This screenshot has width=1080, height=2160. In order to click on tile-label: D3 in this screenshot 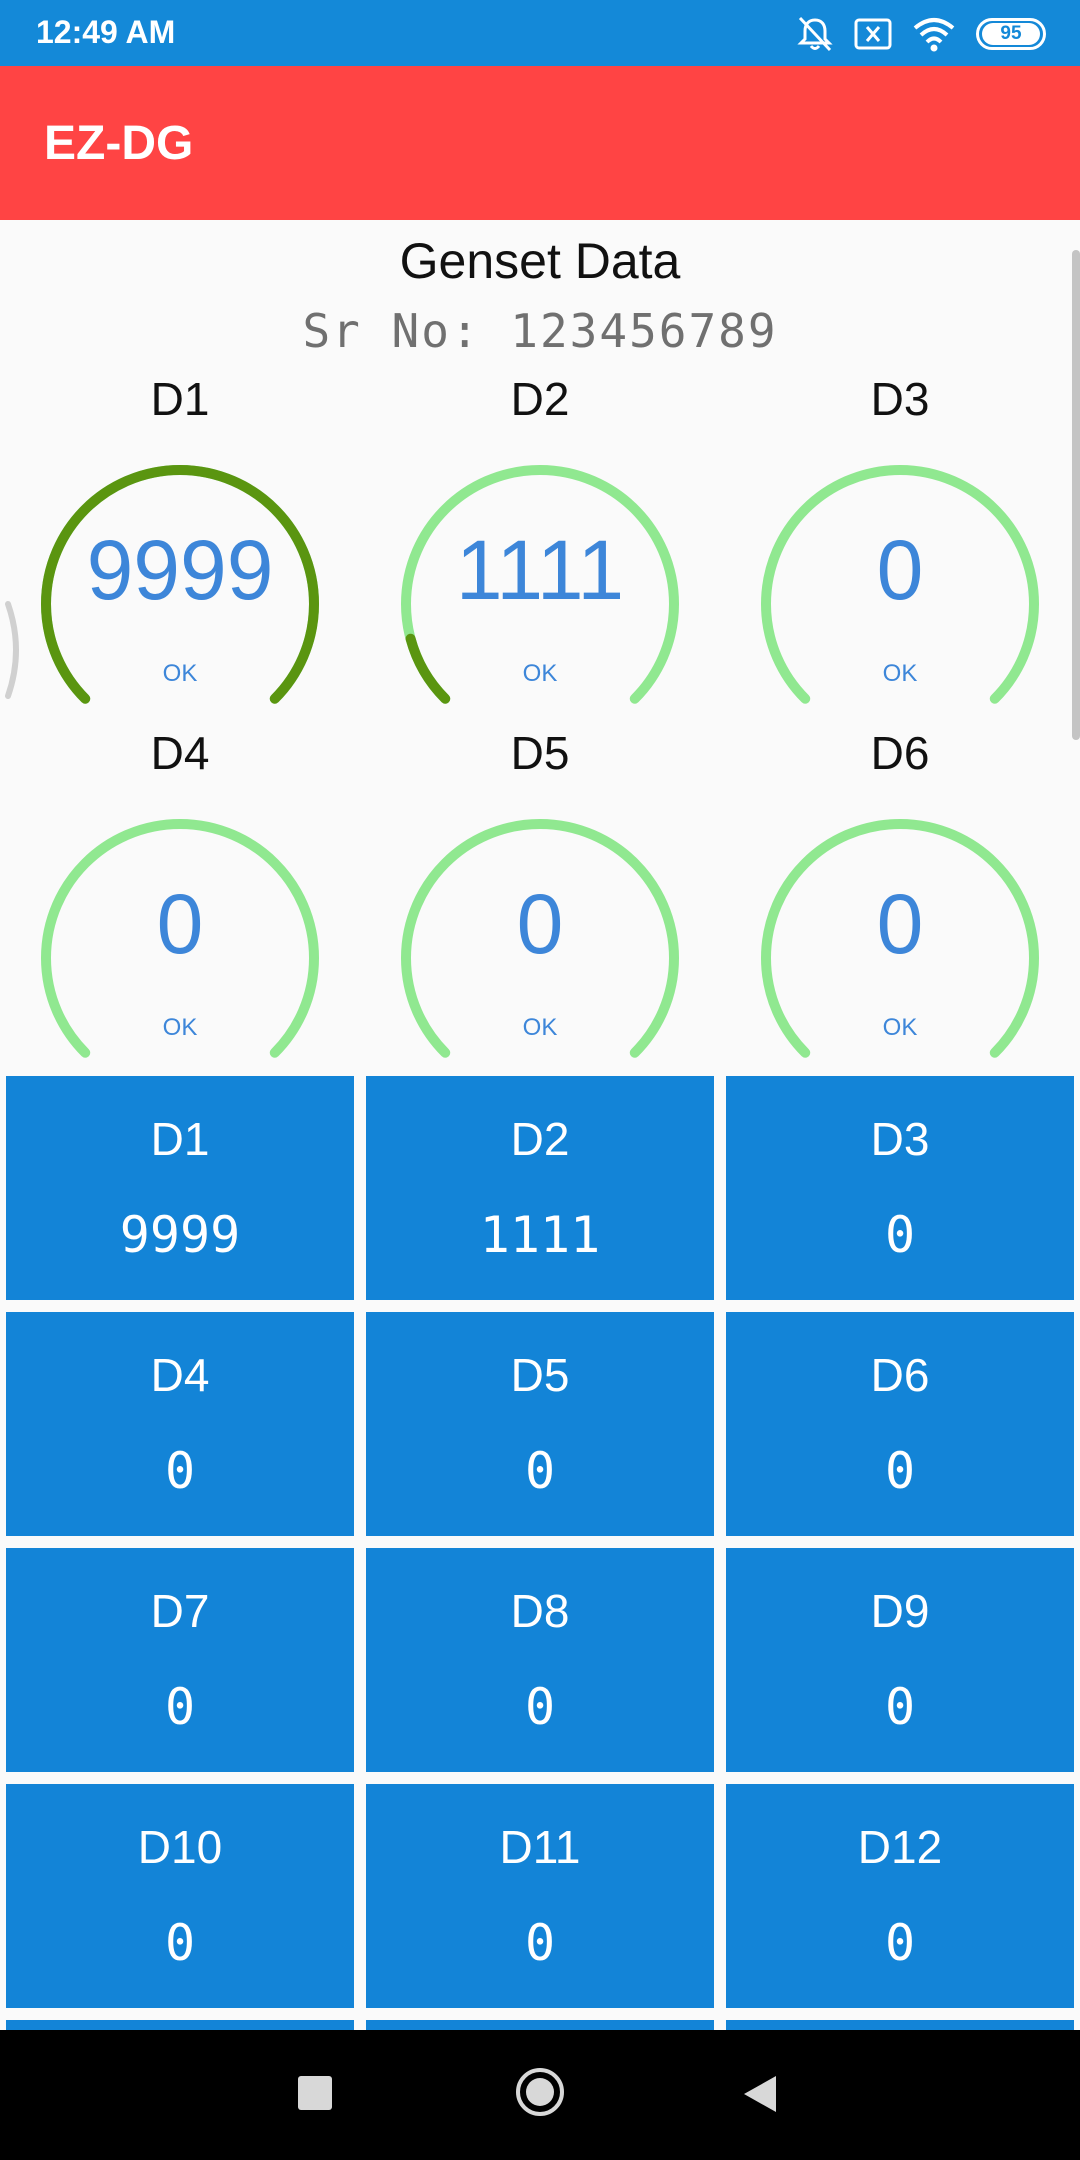, I will do `click(900, 1139)`.